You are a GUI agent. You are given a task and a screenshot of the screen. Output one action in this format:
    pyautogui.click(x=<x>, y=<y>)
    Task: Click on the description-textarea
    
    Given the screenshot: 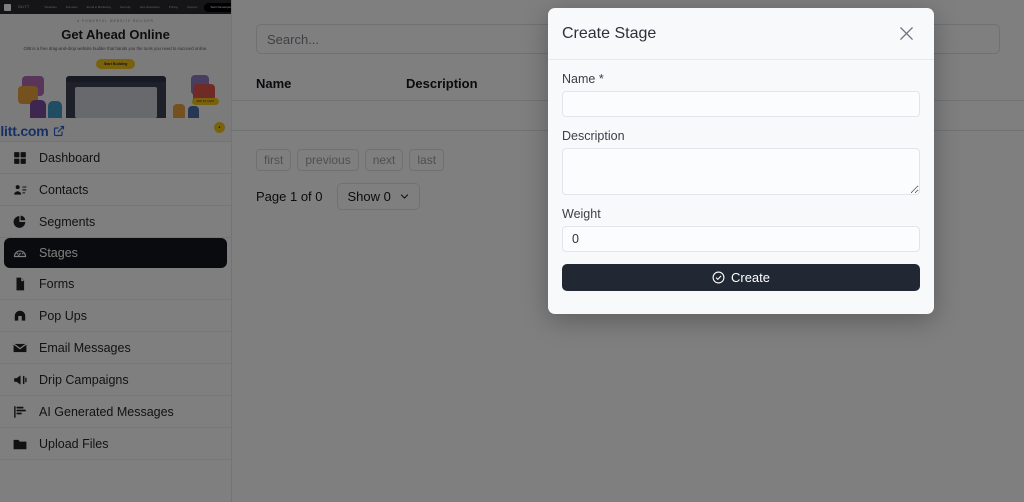 What is the action you would take?
    pyautogui.click(x=741, y=171)
    